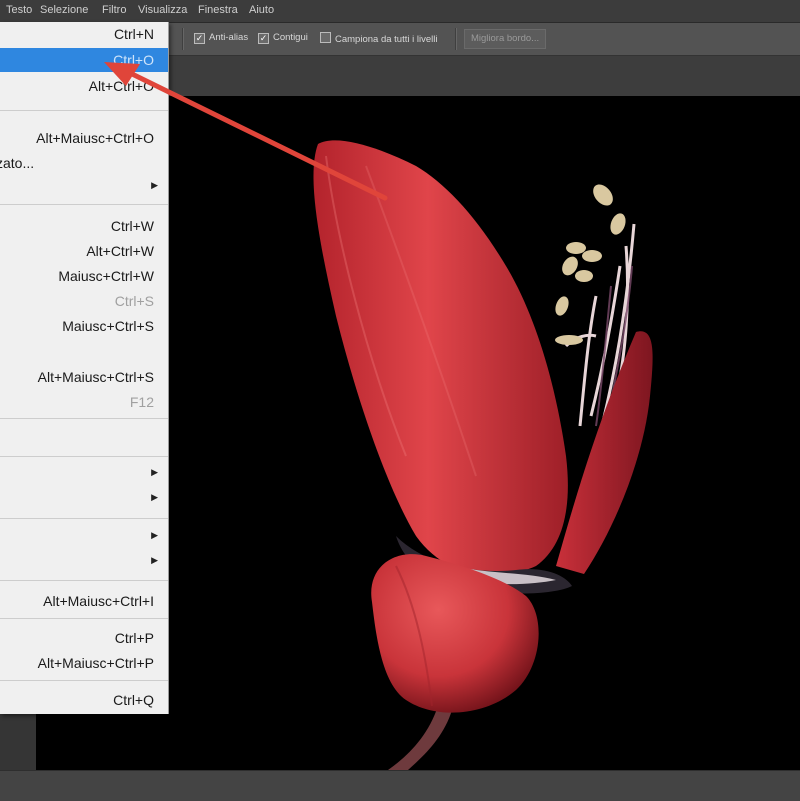 This screenshot has height=801, width=800. Describe the element at coordinates (290, 37) in the screenshot. I see `contiguous-label: Contigui` at that location.